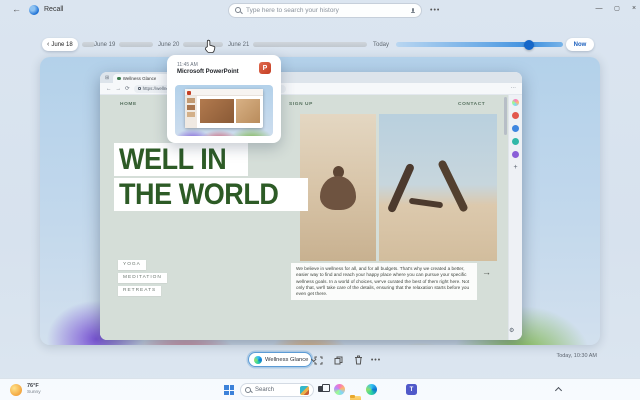 The width and height of the screenshot is (640, 400). Describe the element at coordinates (33, 386) in the screenshot. I see `weather-temperature: 76°F` at that location.